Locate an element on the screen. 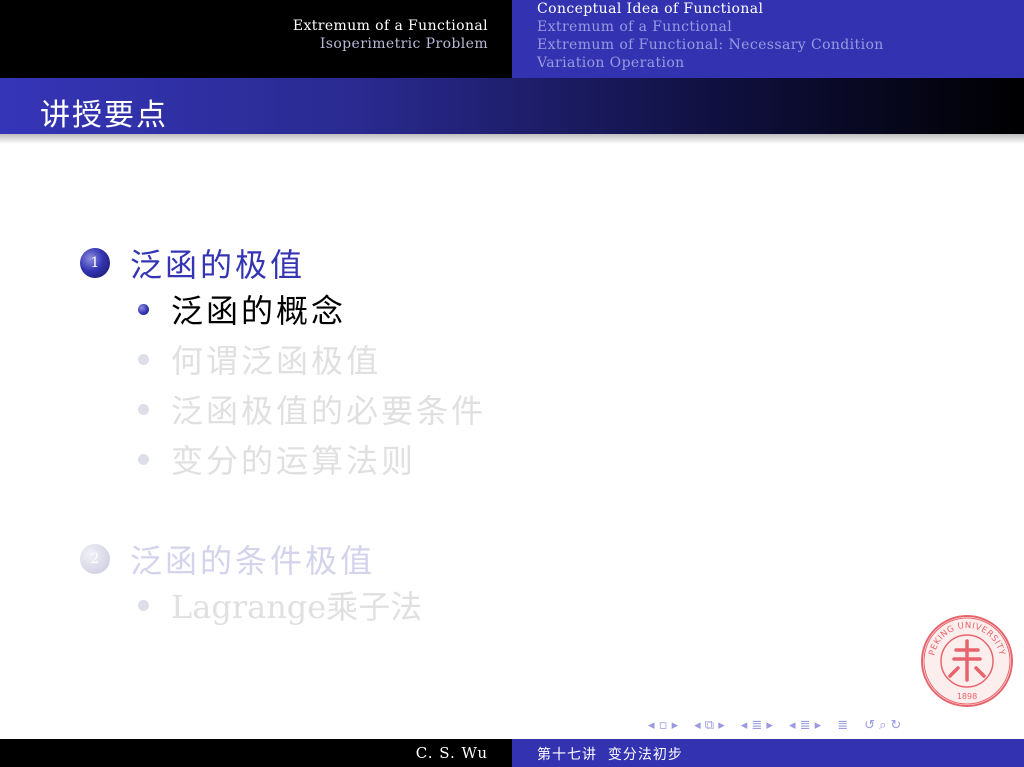 This screenshot has height=767, width=1024. section-label: 泛函的条件极值 is located at coordinates (253, 561).